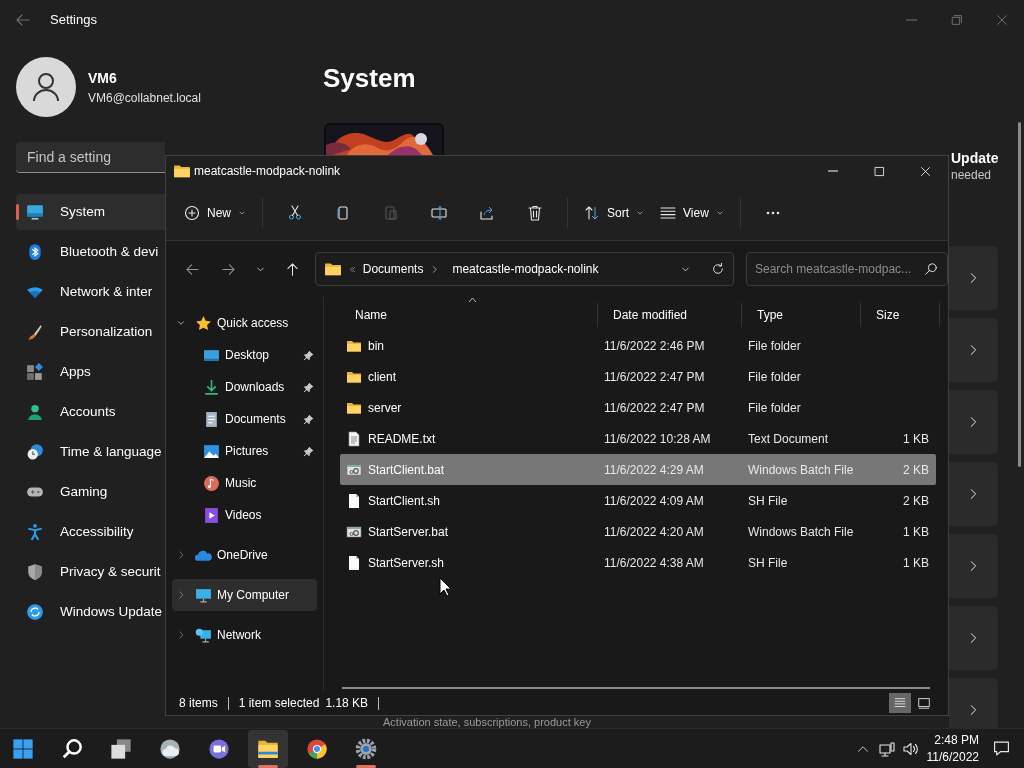 This screenshot has height=768, width=1024. Describe the element at coordinates (203, 635) in the screenshot. I see `network-icon` at that location.